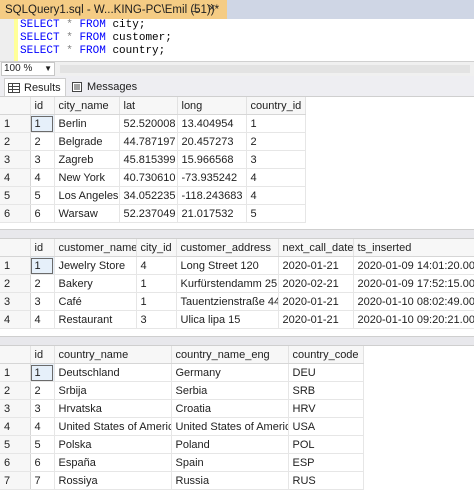 This screenshot has height=490, width=474. What do you see at coordinates (276, 106) in the screenshot?
I see `column-header: country_id` at bounding box center [276, 106].